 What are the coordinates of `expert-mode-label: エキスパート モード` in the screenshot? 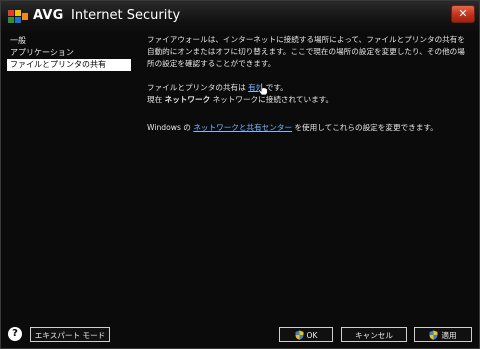 It's located at (70, 335).